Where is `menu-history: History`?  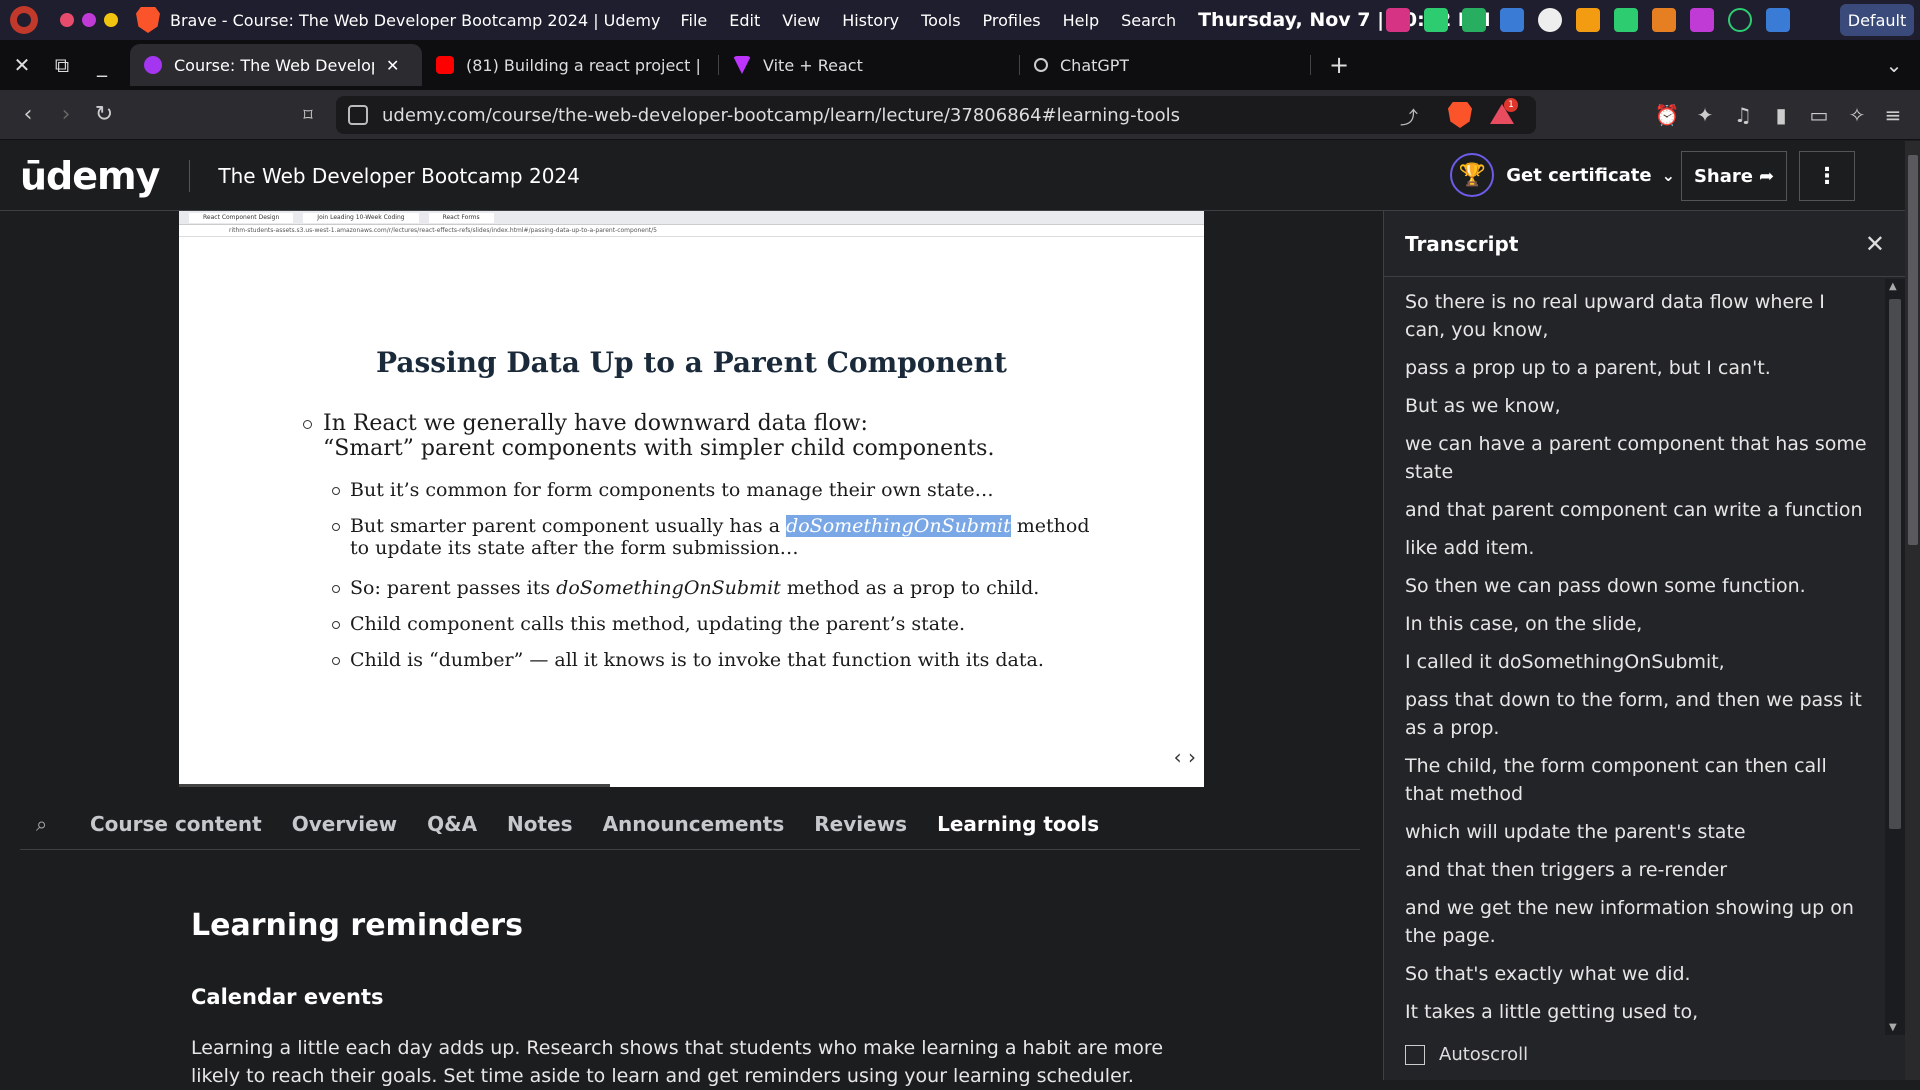
menu-history: History is located at coordinates (870, 20).